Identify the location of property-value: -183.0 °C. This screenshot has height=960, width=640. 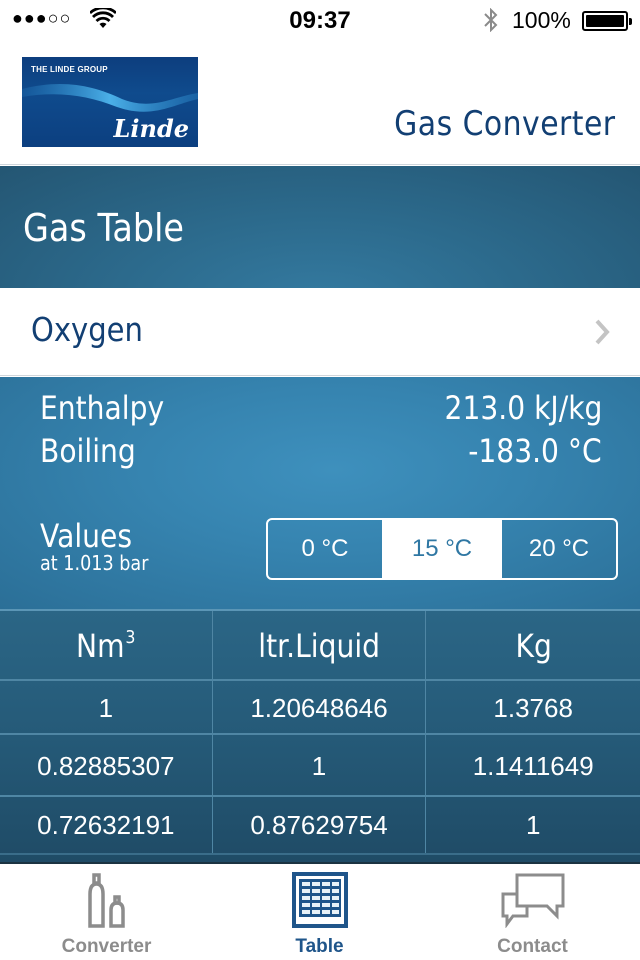
(535, 451).